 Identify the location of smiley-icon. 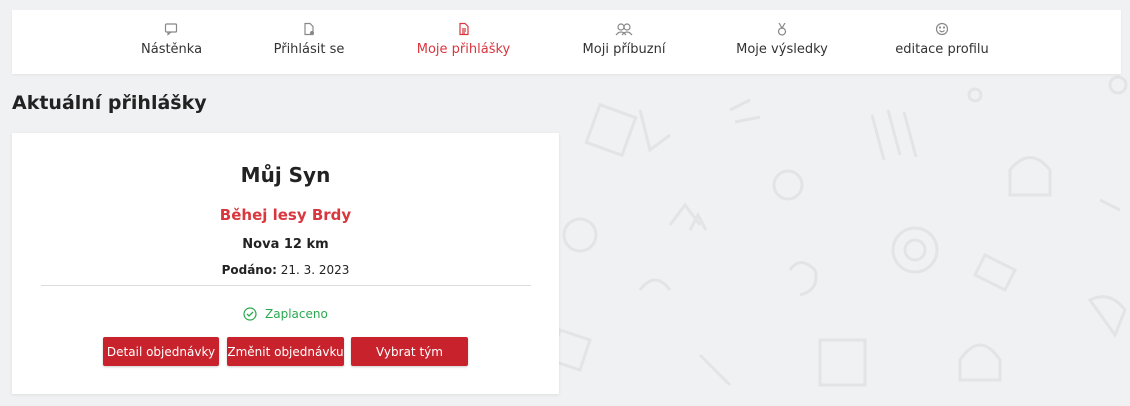
(942, 30).